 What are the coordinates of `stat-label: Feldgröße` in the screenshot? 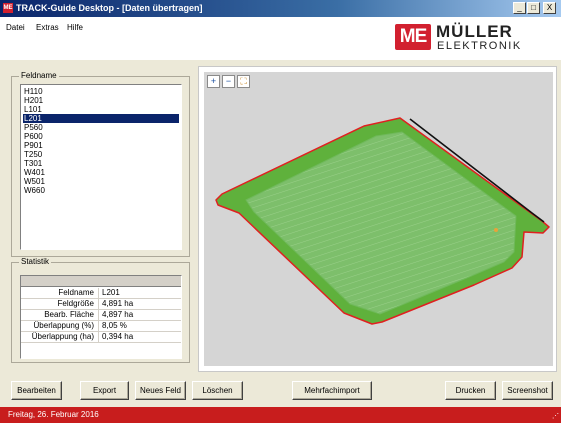 It's located at (75, 303).